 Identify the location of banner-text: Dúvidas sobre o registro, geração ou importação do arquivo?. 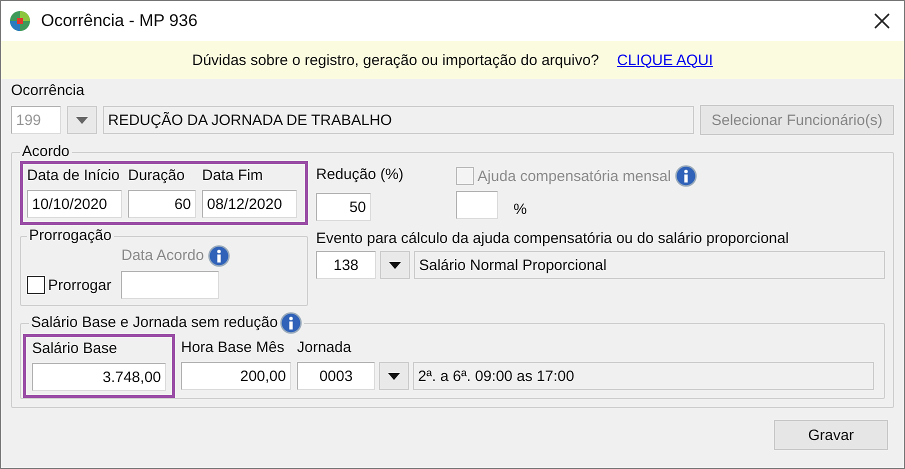
(396, 60).